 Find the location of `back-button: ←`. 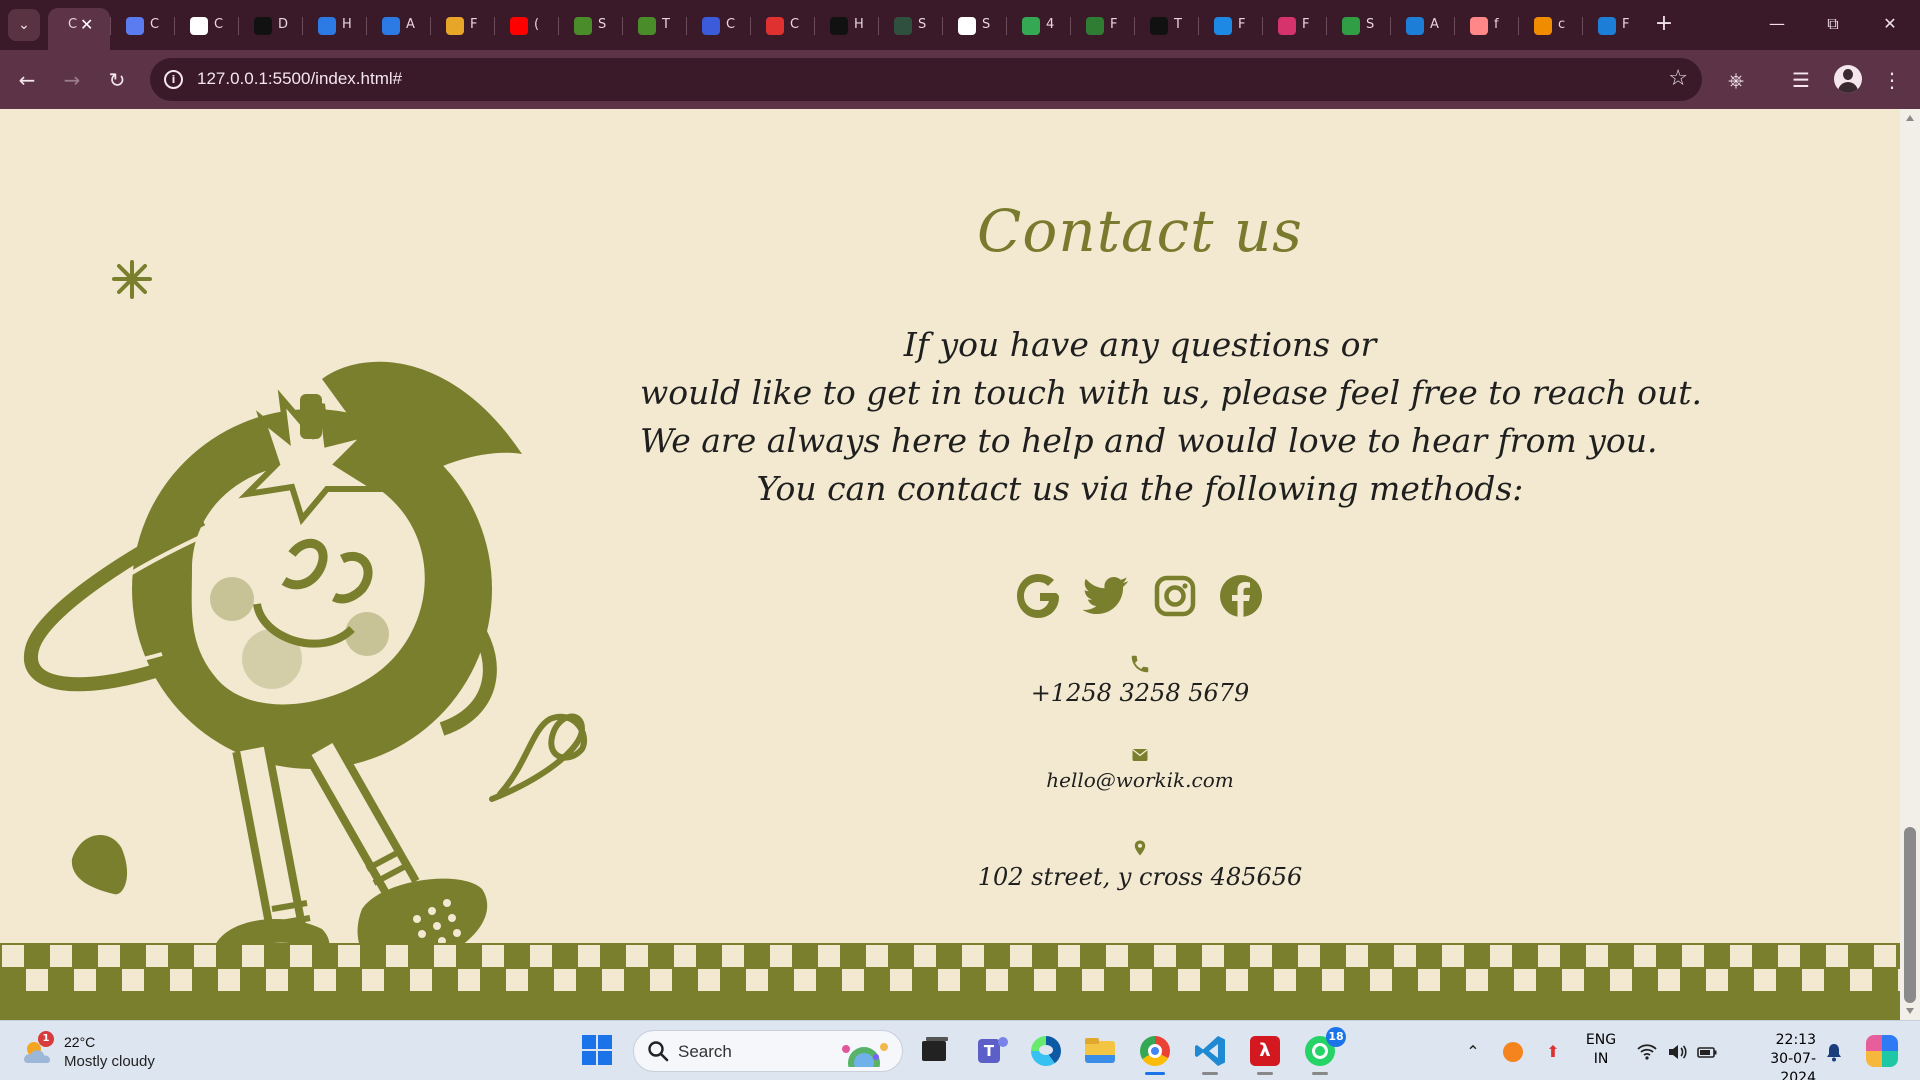

back-button: ← is located at coordinates (27, 80).